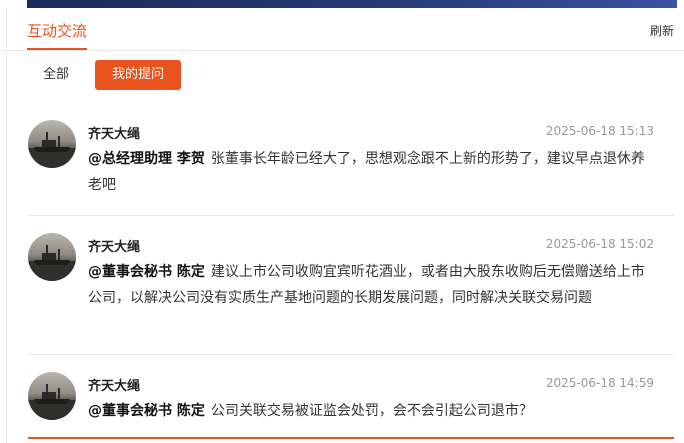 This screenshot has width=684, height=443. I want to click on section-header: 互动交流 刷新, so click(342, 29).